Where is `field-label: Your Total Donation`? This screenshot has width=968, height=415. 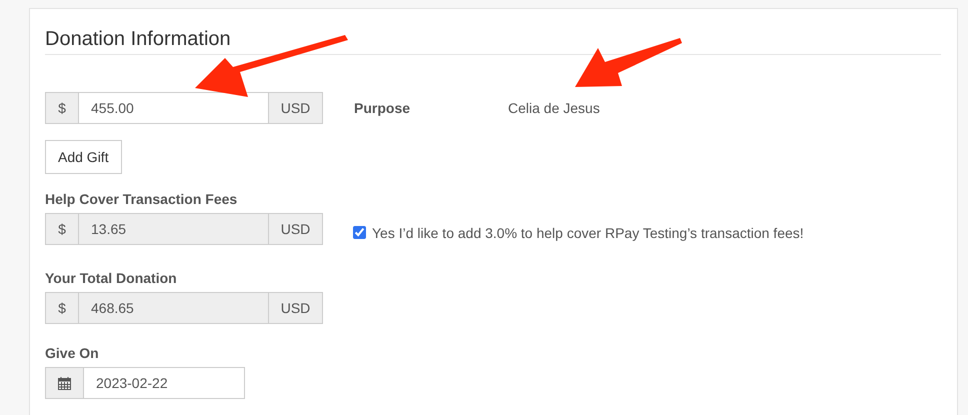
field-label: Your Total Donation is located at coordinates (111, 278).